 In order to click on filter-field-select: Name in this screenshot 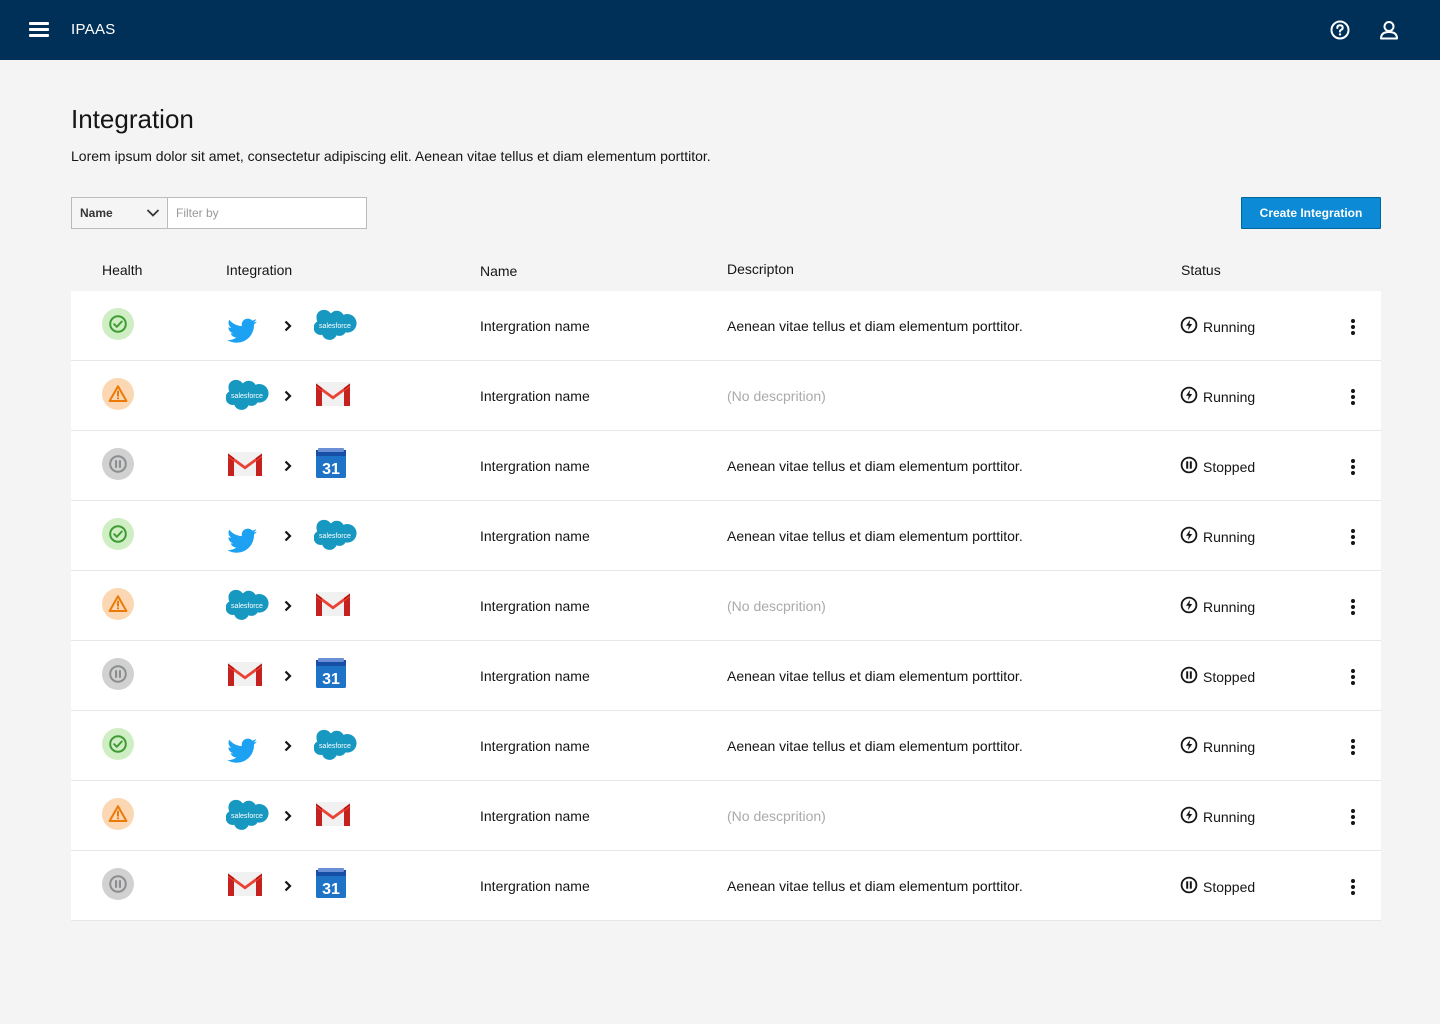, I will do `click(119, 213)`.